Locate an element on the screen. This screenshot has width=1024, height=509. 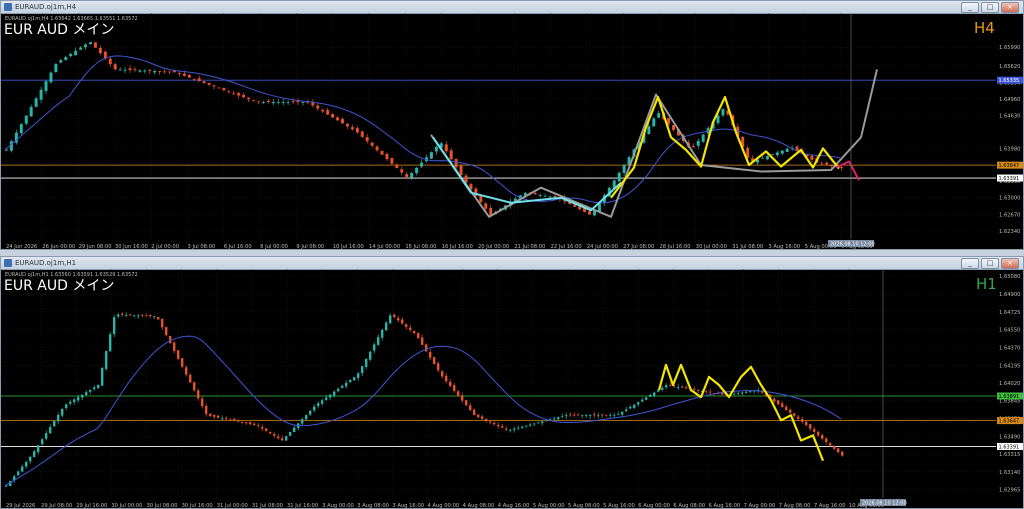
h1-minimize-button: _ is located at coordinates (970, 263).